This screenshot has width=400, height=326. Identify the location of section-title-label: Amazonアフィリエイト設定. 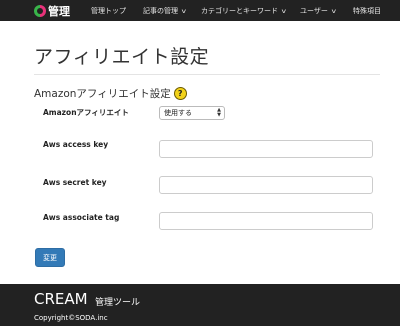
(102, 94).